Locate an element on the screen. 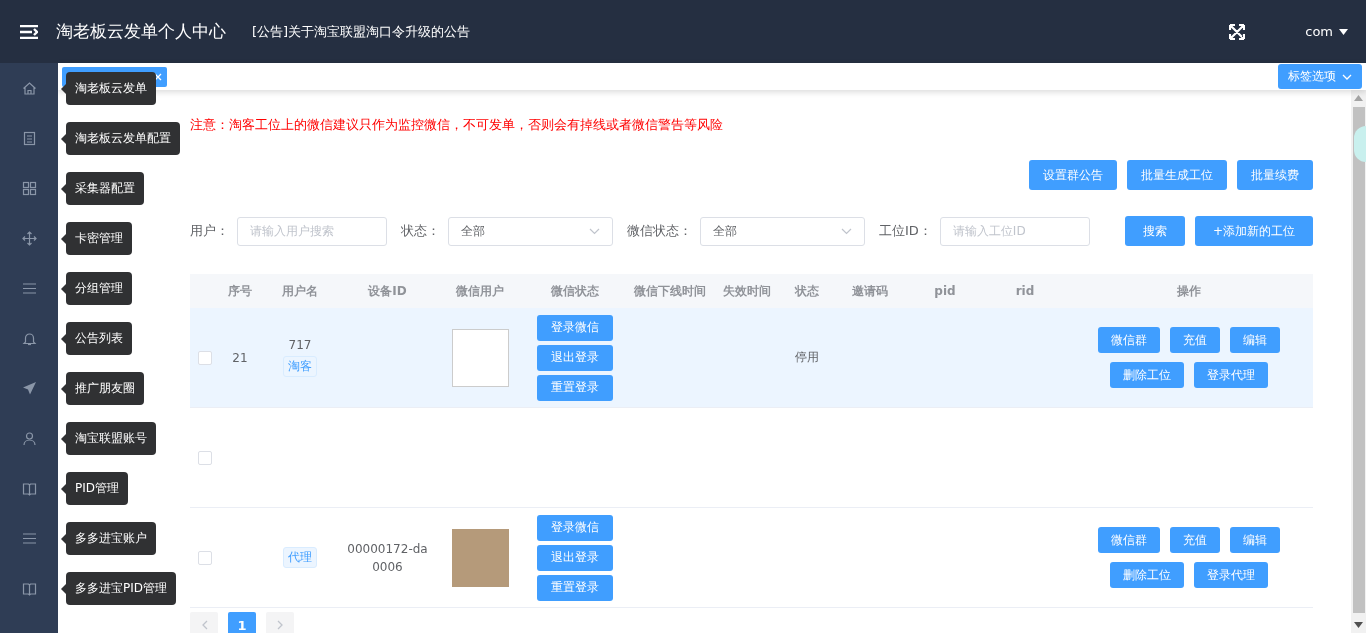 Image resolution: width=1366 pixels, height=633 pixels. tooltip: 分组管理 is located at coordinates (96, 288).